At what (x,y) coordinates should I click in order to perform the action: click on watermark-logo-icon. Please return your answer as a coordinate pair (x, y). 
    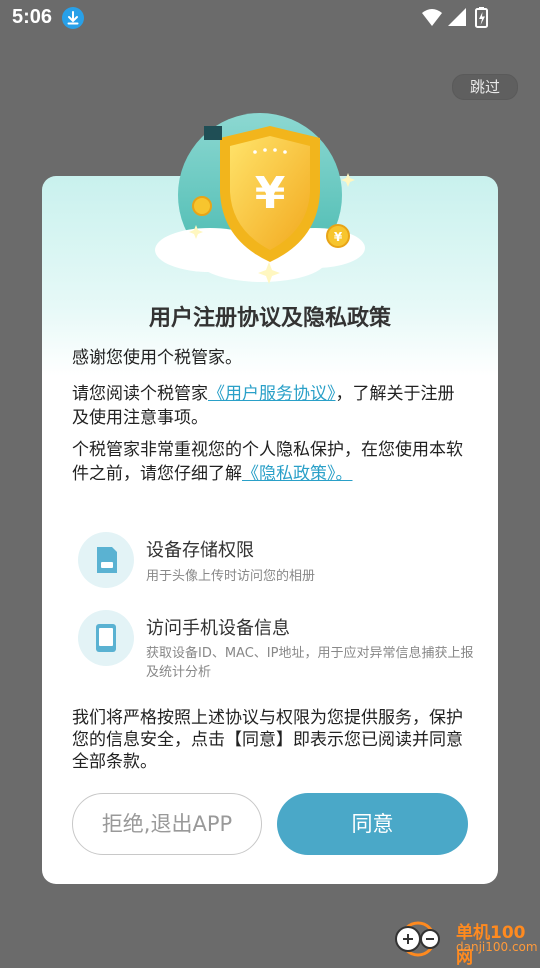
    Looking at the image, I should click on (417, 939).